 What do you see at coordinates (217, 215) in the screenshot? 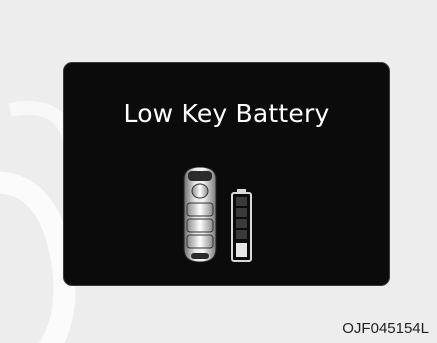
I see `key-battery-icon-group` at bounding box center [217, 215].